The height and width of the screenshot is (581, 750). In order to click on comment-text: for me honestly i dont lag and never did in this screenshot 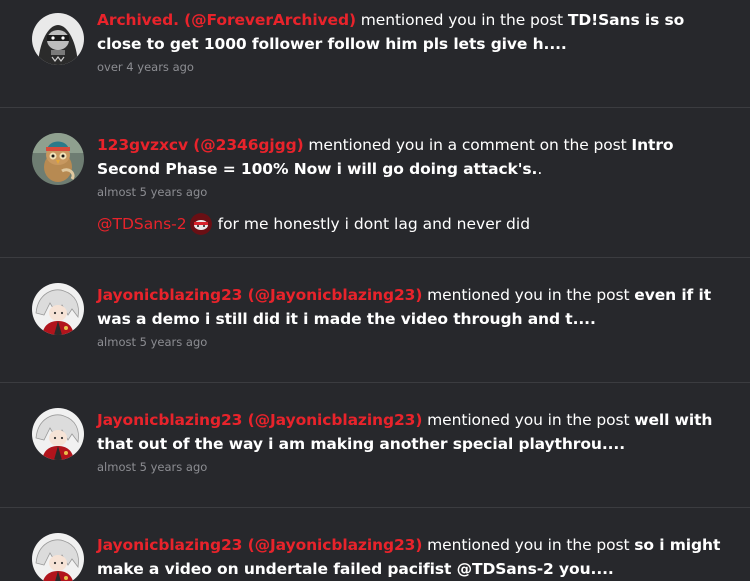, I will do `click(374, 224)`.